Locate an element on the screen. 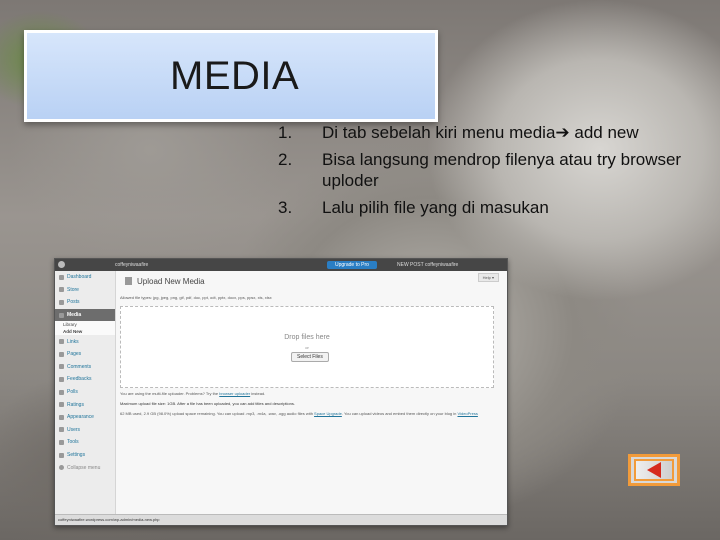 The image size is (720, 540). dashboard-icon is located at coordinates (61, 277).